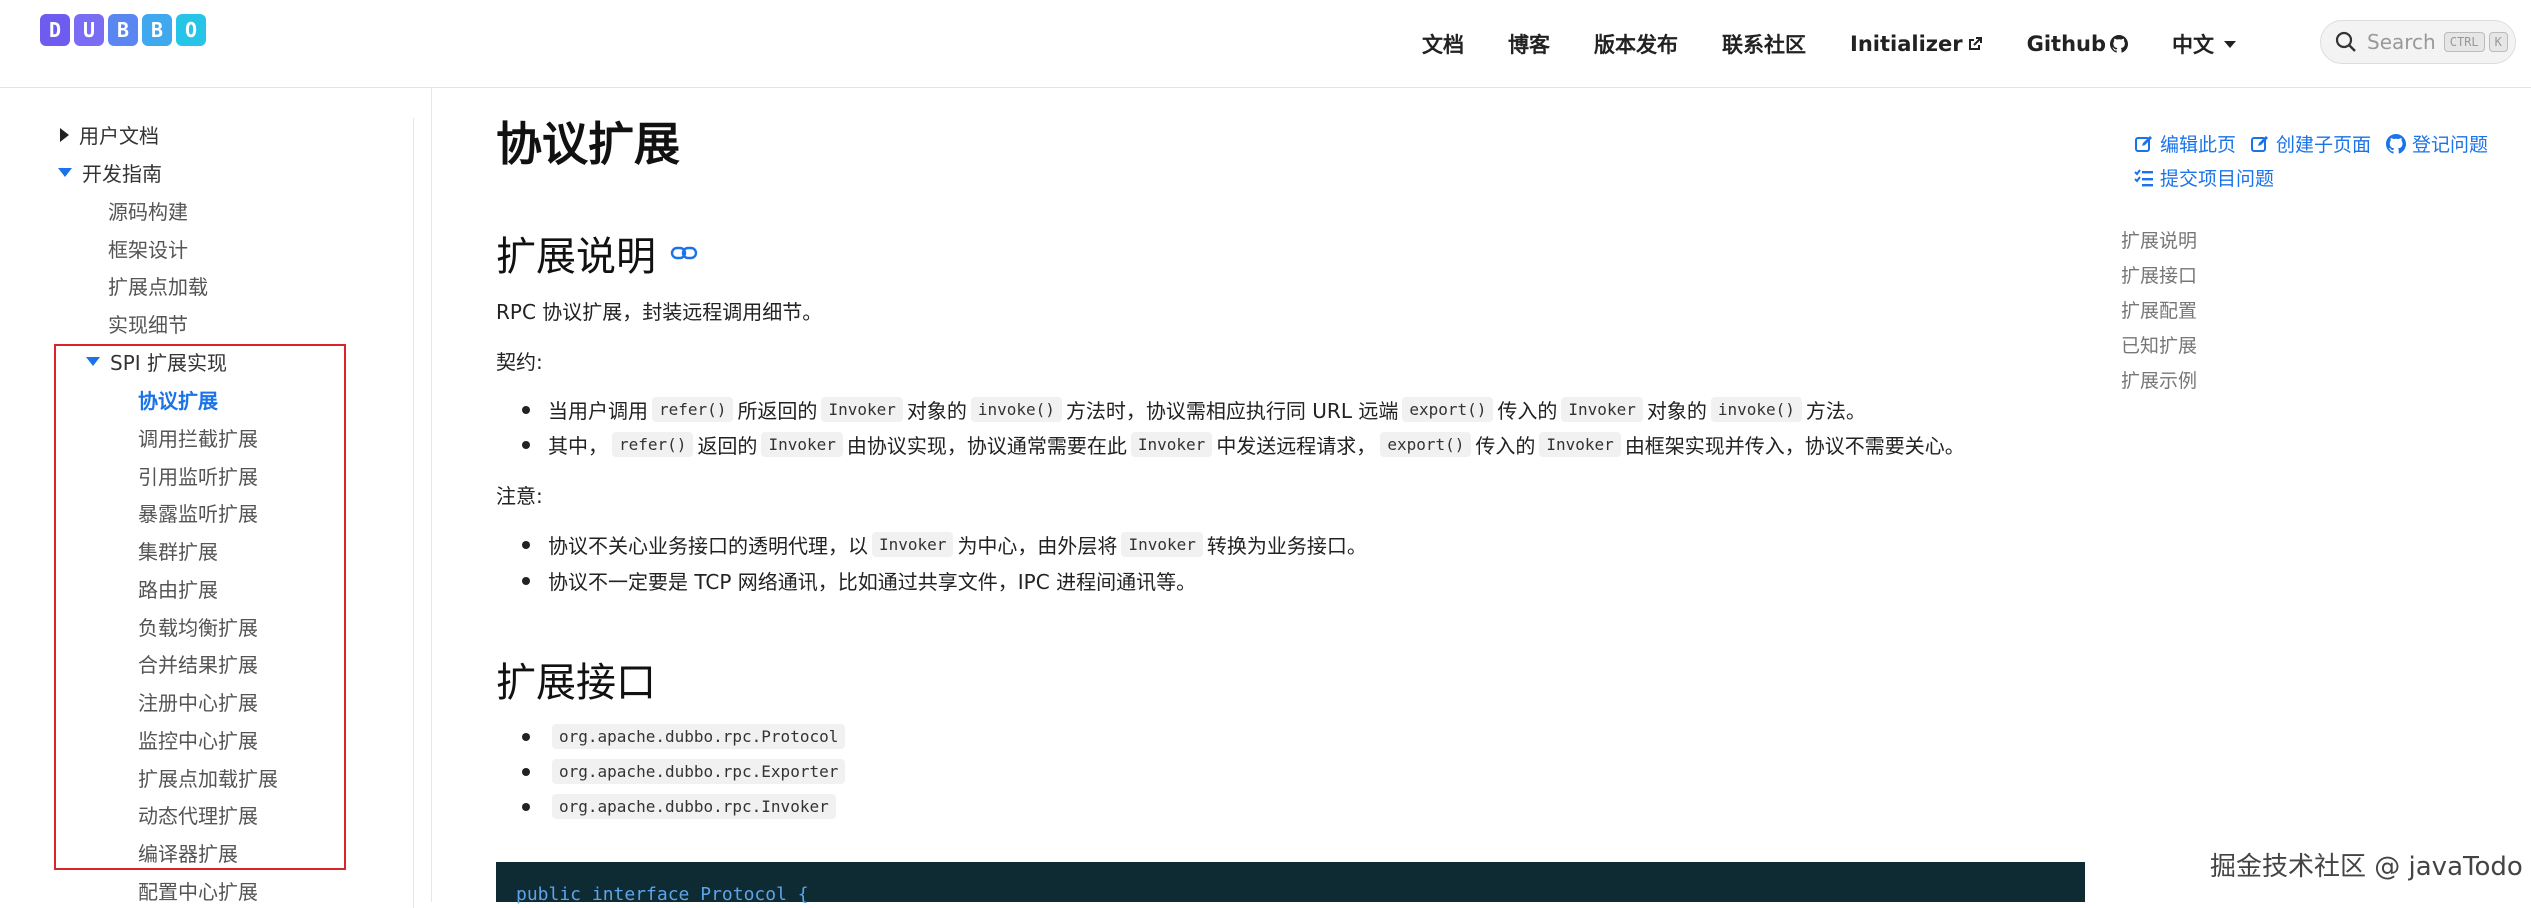 Image resolution: width=2531 pixels, height=908 pixels. I want to click on sidebar-item-extension-loading: 扩展点加载, so click(158, 285).